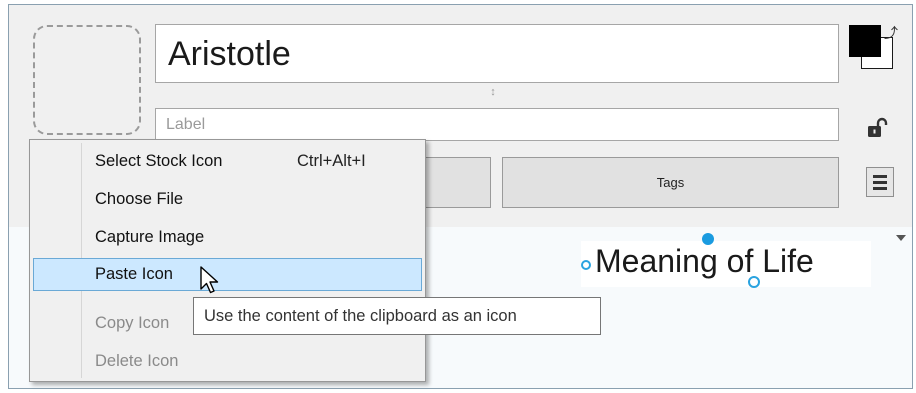 This screenshot has height=393, width=916. What do you see at coordinates (227, 199) in the screenshot?
I see `menu-item-choose-file: Choose File` at bounding box center [227, 199].